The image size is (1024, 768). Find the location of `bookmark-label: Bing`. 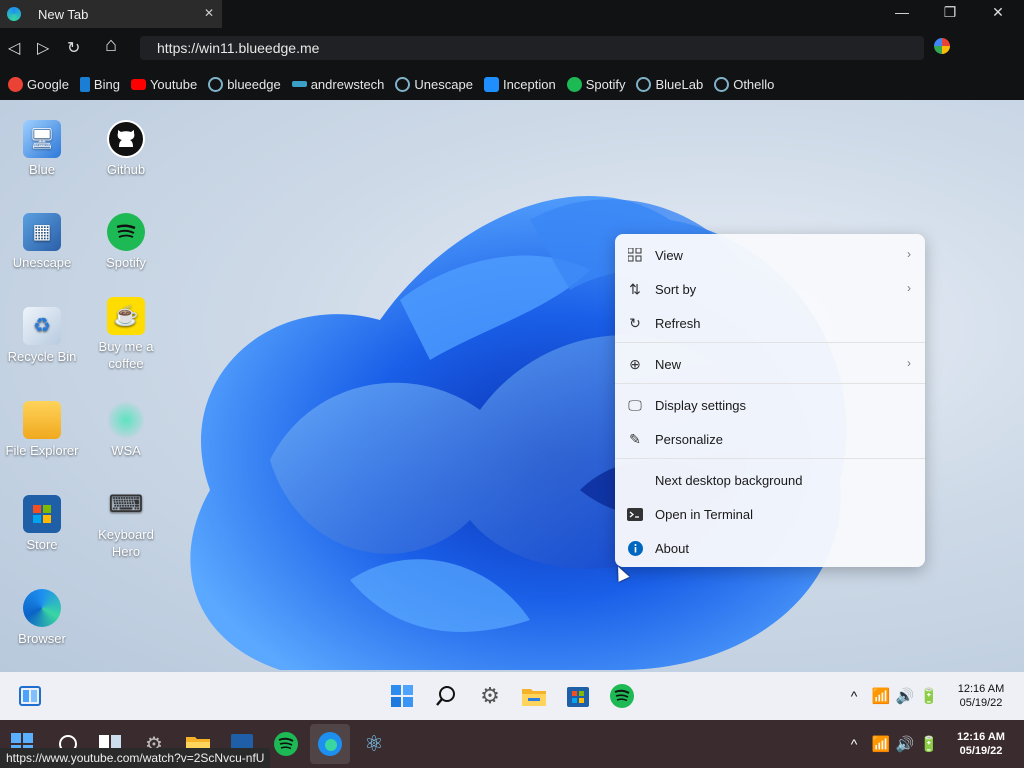

bookmark-label: Bing is located at coordinates (106, 84).